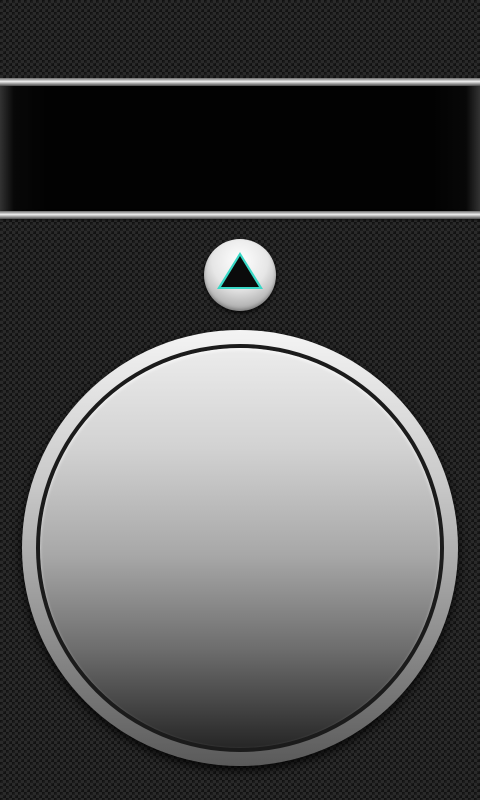  What do you see at coordinates (240, 270) in the screenshot?
I see `triangle-up-icon` at bounding box center [240, 270].